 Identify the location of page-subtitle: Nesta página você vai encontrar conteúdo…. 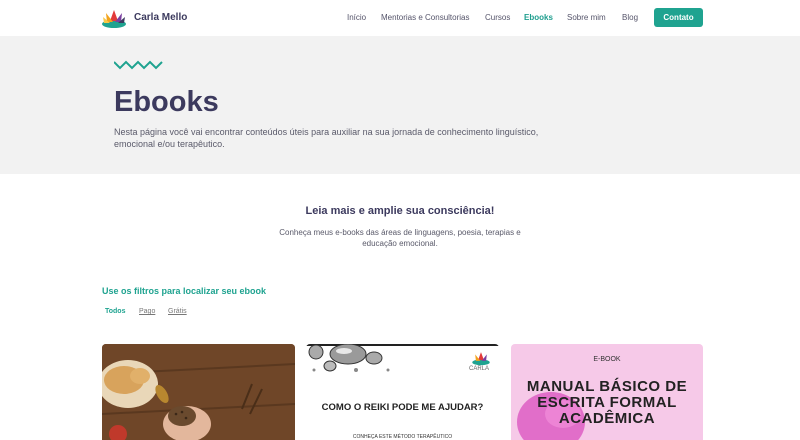
(326, 138).